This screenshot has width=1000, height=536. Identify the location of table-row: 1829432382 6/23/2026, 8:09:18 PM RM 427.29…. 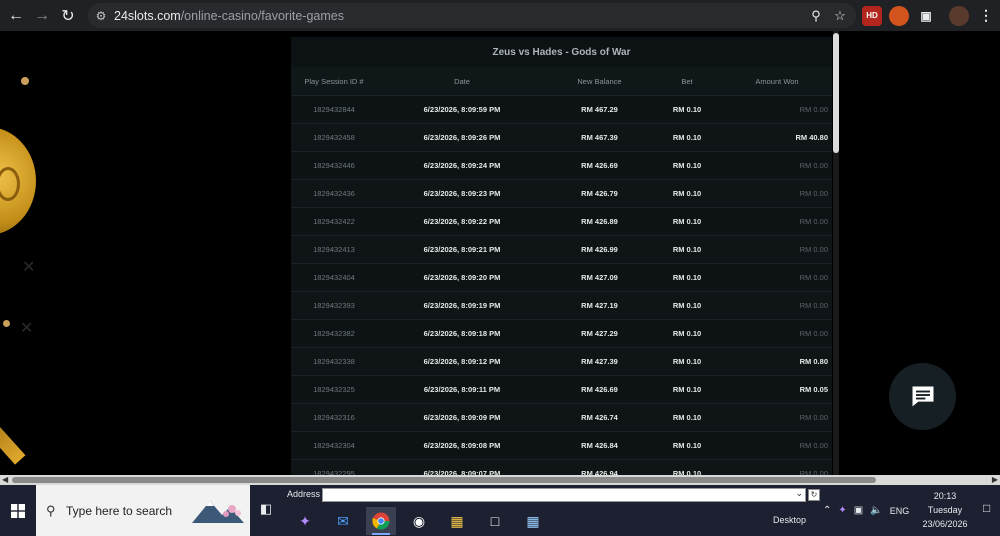
(561, 334).